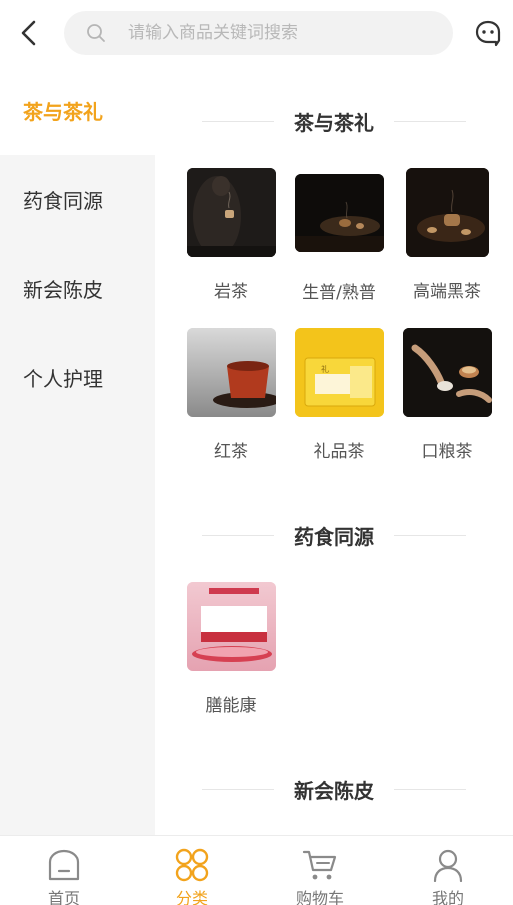 This screenshot has height=905, width=513. I want to click on product-name: 口粮茶, so click(447, 452).